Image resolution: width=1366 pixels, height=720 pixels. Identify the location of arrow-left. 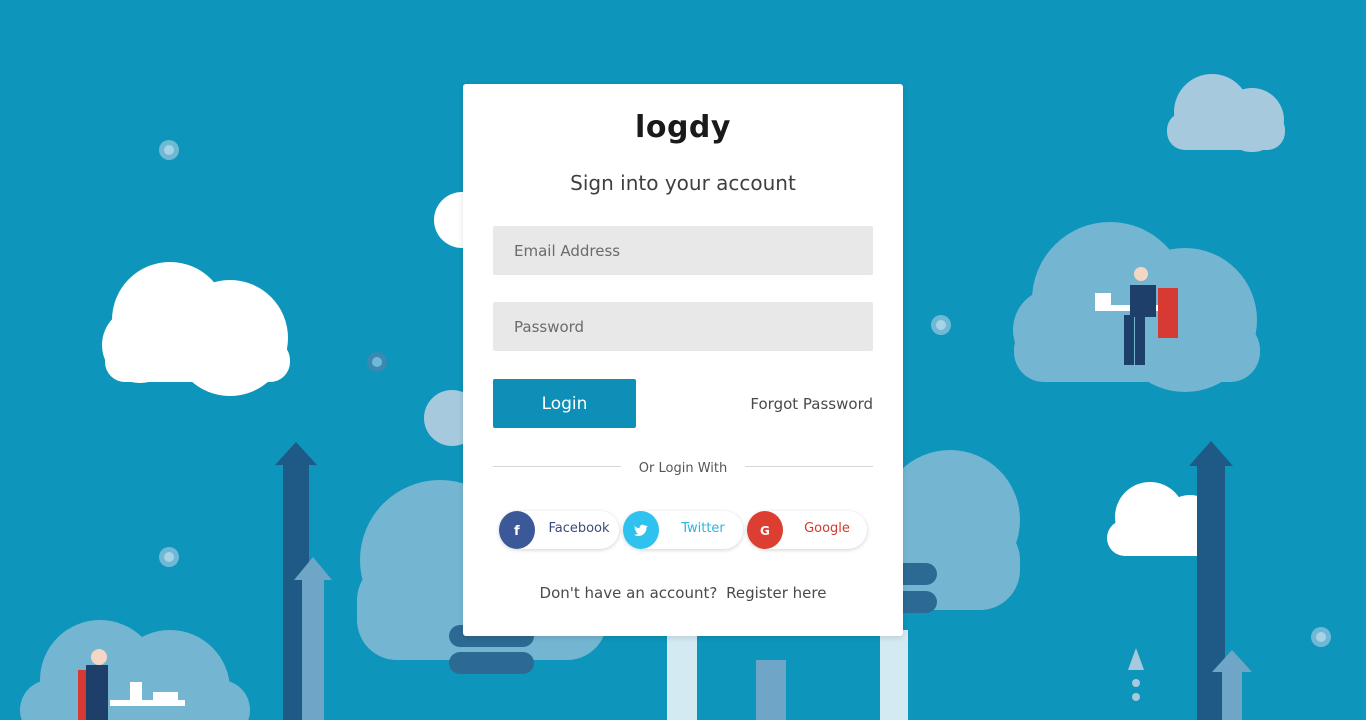
(303, 581).